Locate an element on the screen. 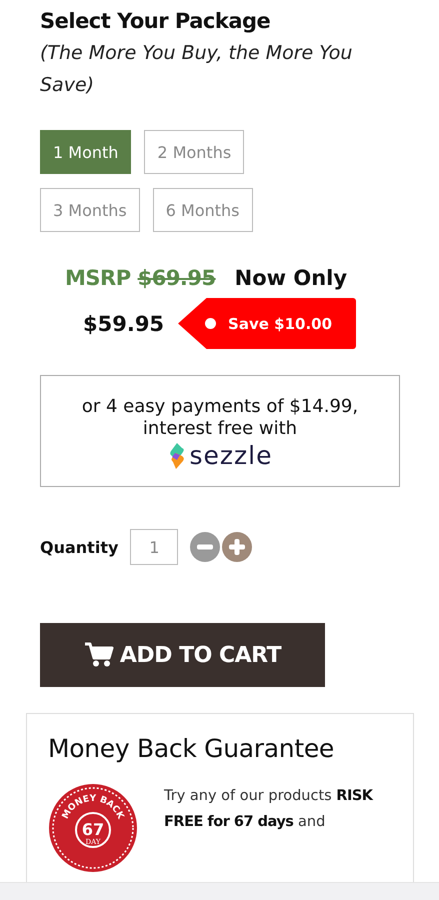 The width and height of the screenshot is (439, 900). section-heading: Select Your Package is located at coordinates (156, 21).